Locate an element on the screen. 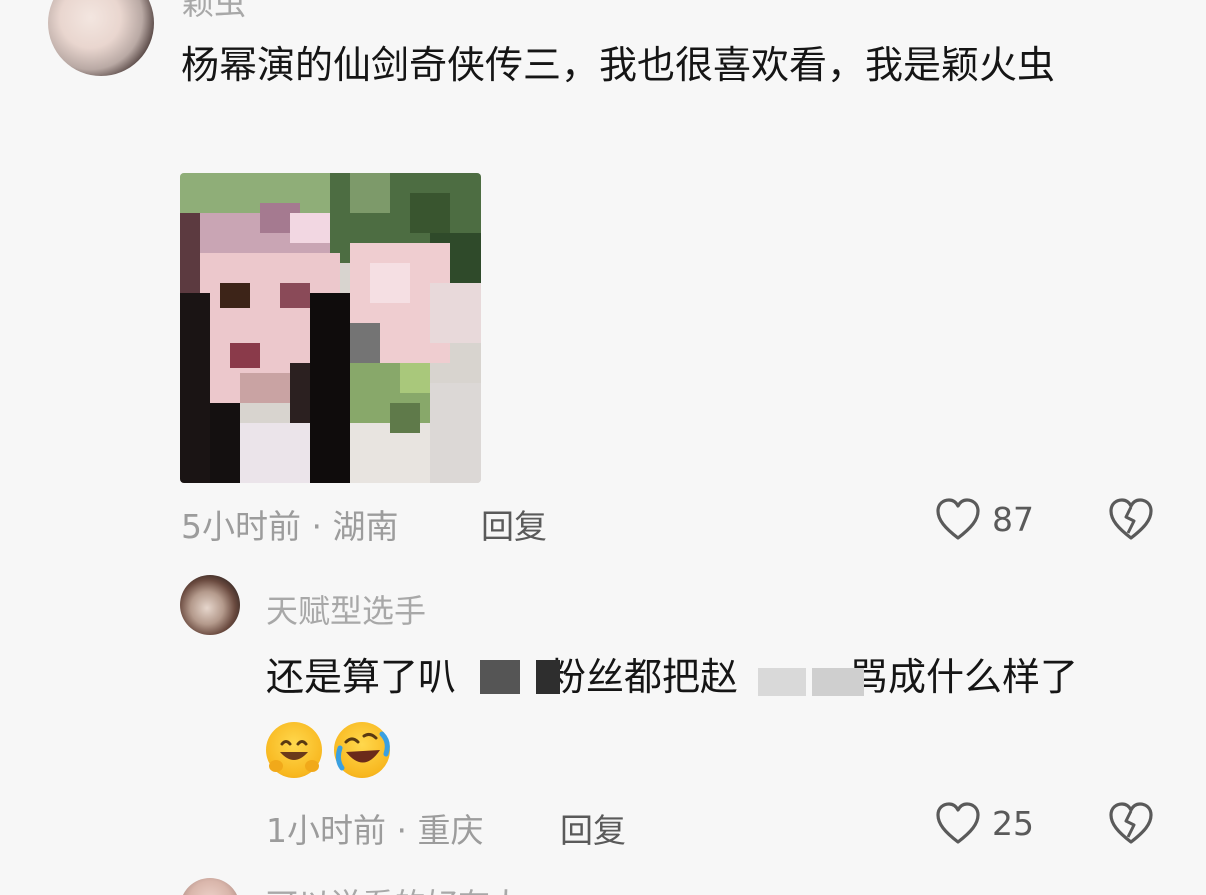 Image resolution: width=1206 pixels, height=895 pixels. comment-text-middle: 粉丝都把赵 is located at coordinates (643, 677).